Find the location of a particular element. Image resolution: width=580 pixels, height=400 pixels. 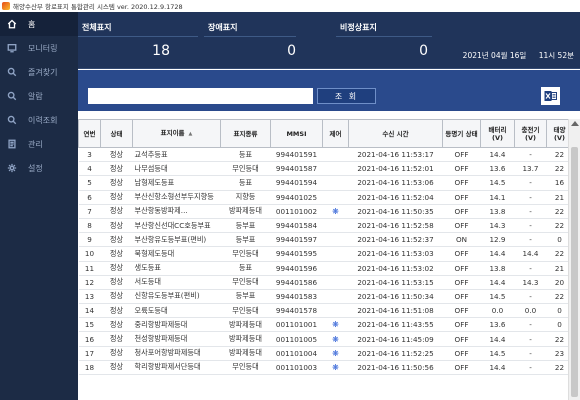

current-date: 2021년 04월 16일 is located at coordinates (494, 55).